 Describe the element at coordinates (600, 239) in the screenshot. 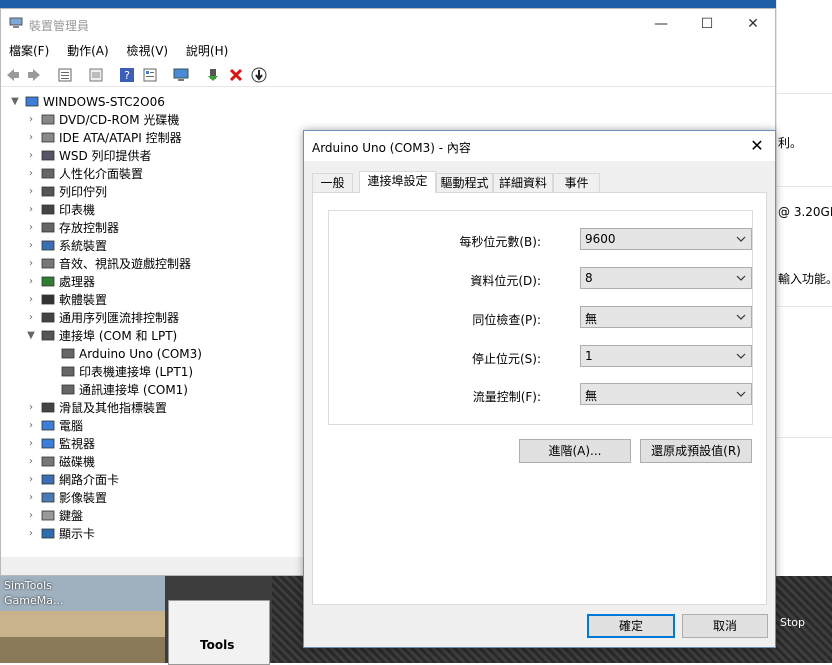

I see `baud-rate-value: 9600` at that location.